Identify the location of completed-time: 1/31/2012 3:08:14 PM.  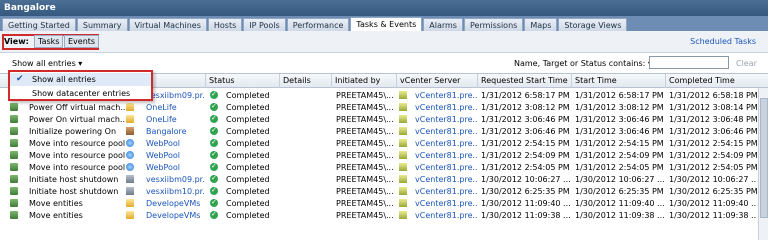
(713, 107).